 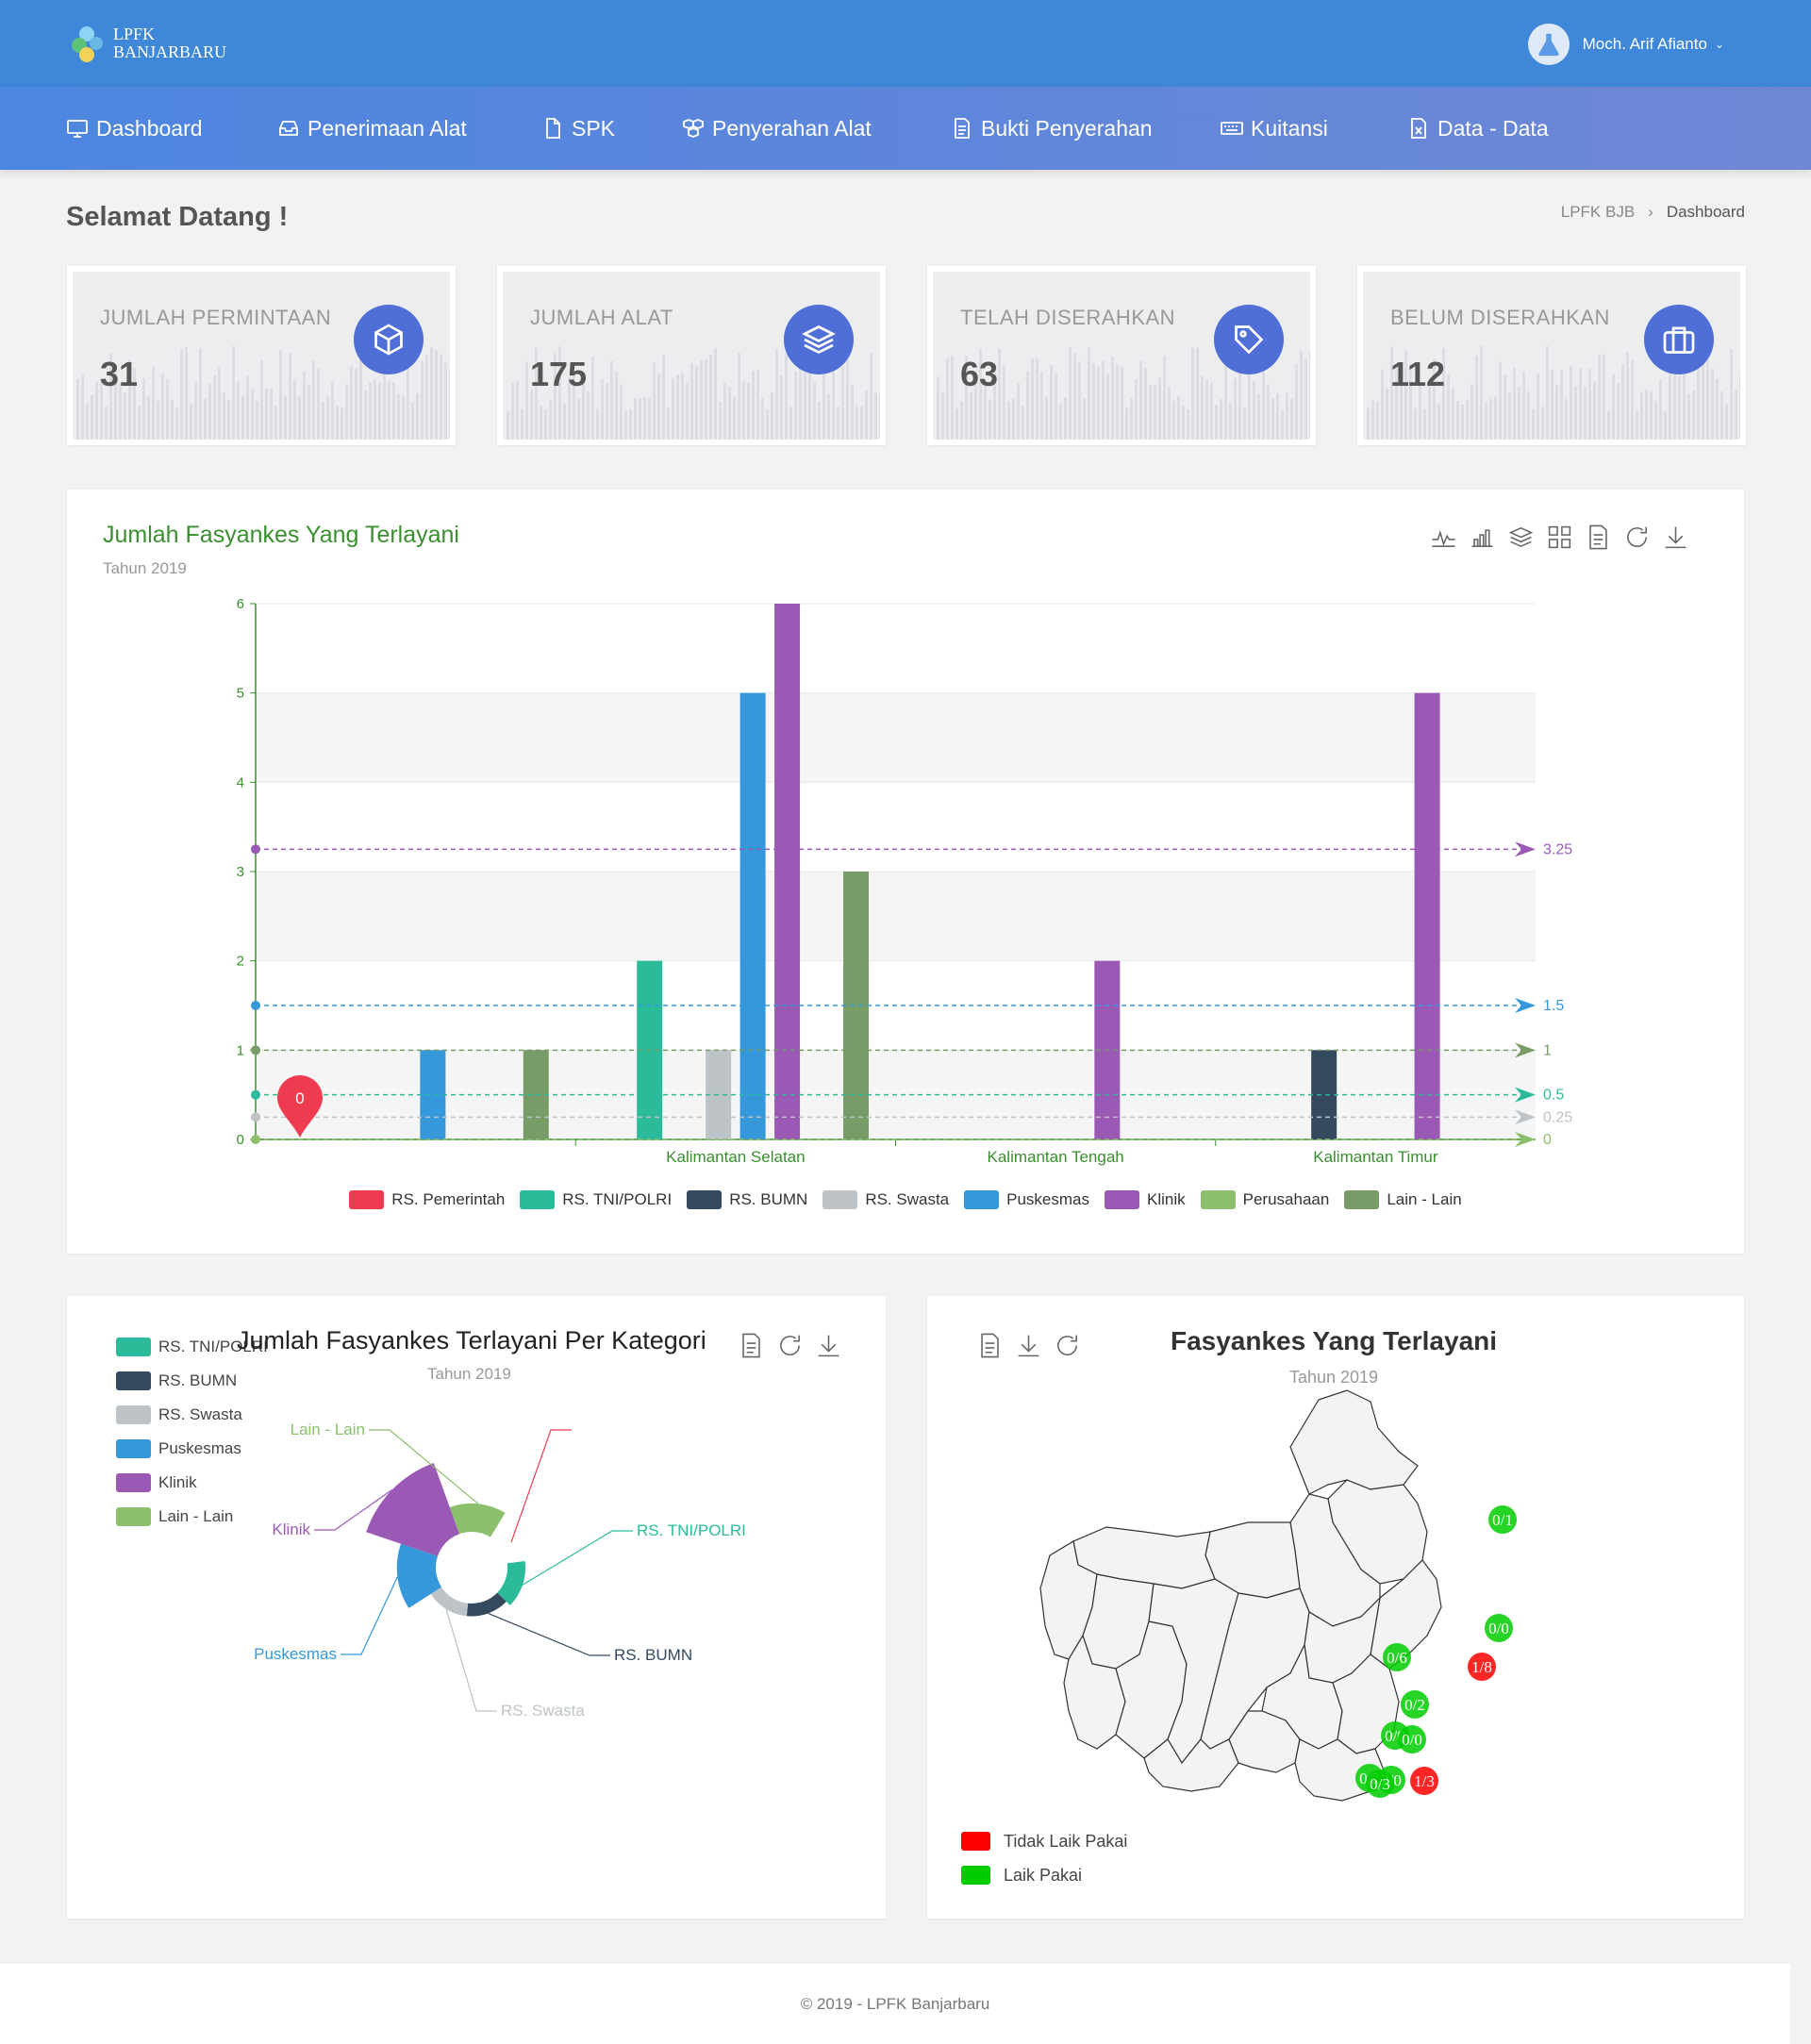 What do you see at coordinates (1598, 213) in the screenshot?
I see `breadcrumb-home: LPFK BJB` at bounding box center [1598, 213].